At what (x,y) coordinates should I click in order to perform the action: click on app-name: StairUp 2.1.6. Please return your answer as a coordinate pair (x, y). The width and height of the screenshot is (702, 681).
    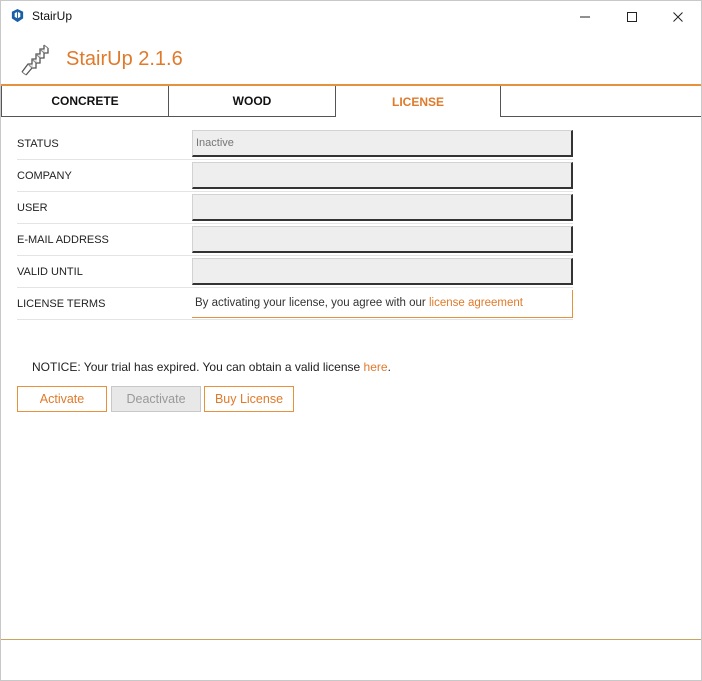
    Looking at the image, I should click on (124, 59).